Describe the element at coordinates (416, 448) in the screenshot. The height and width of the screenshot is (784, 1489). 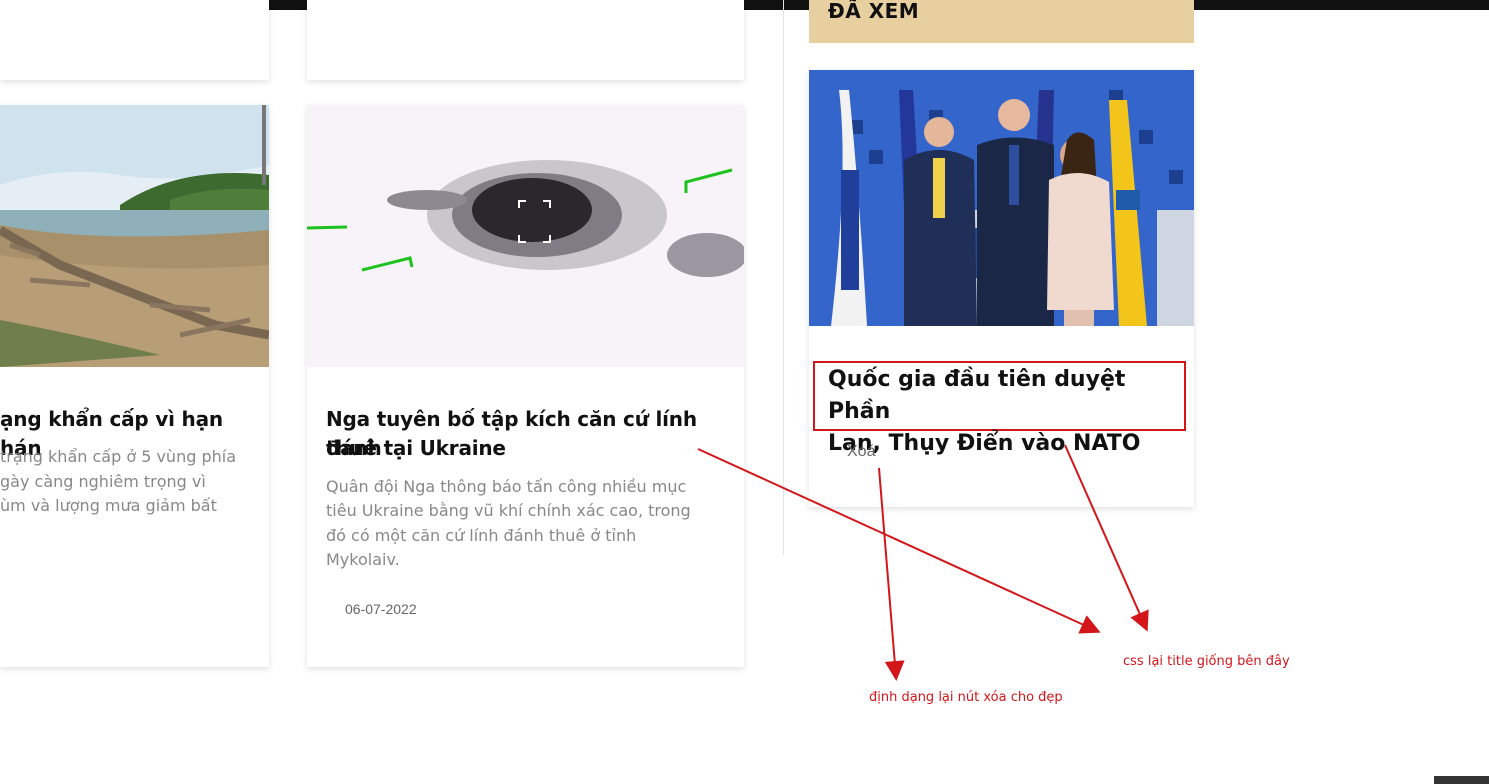
I see `article-title: thuê tại Ukraine` at that location.